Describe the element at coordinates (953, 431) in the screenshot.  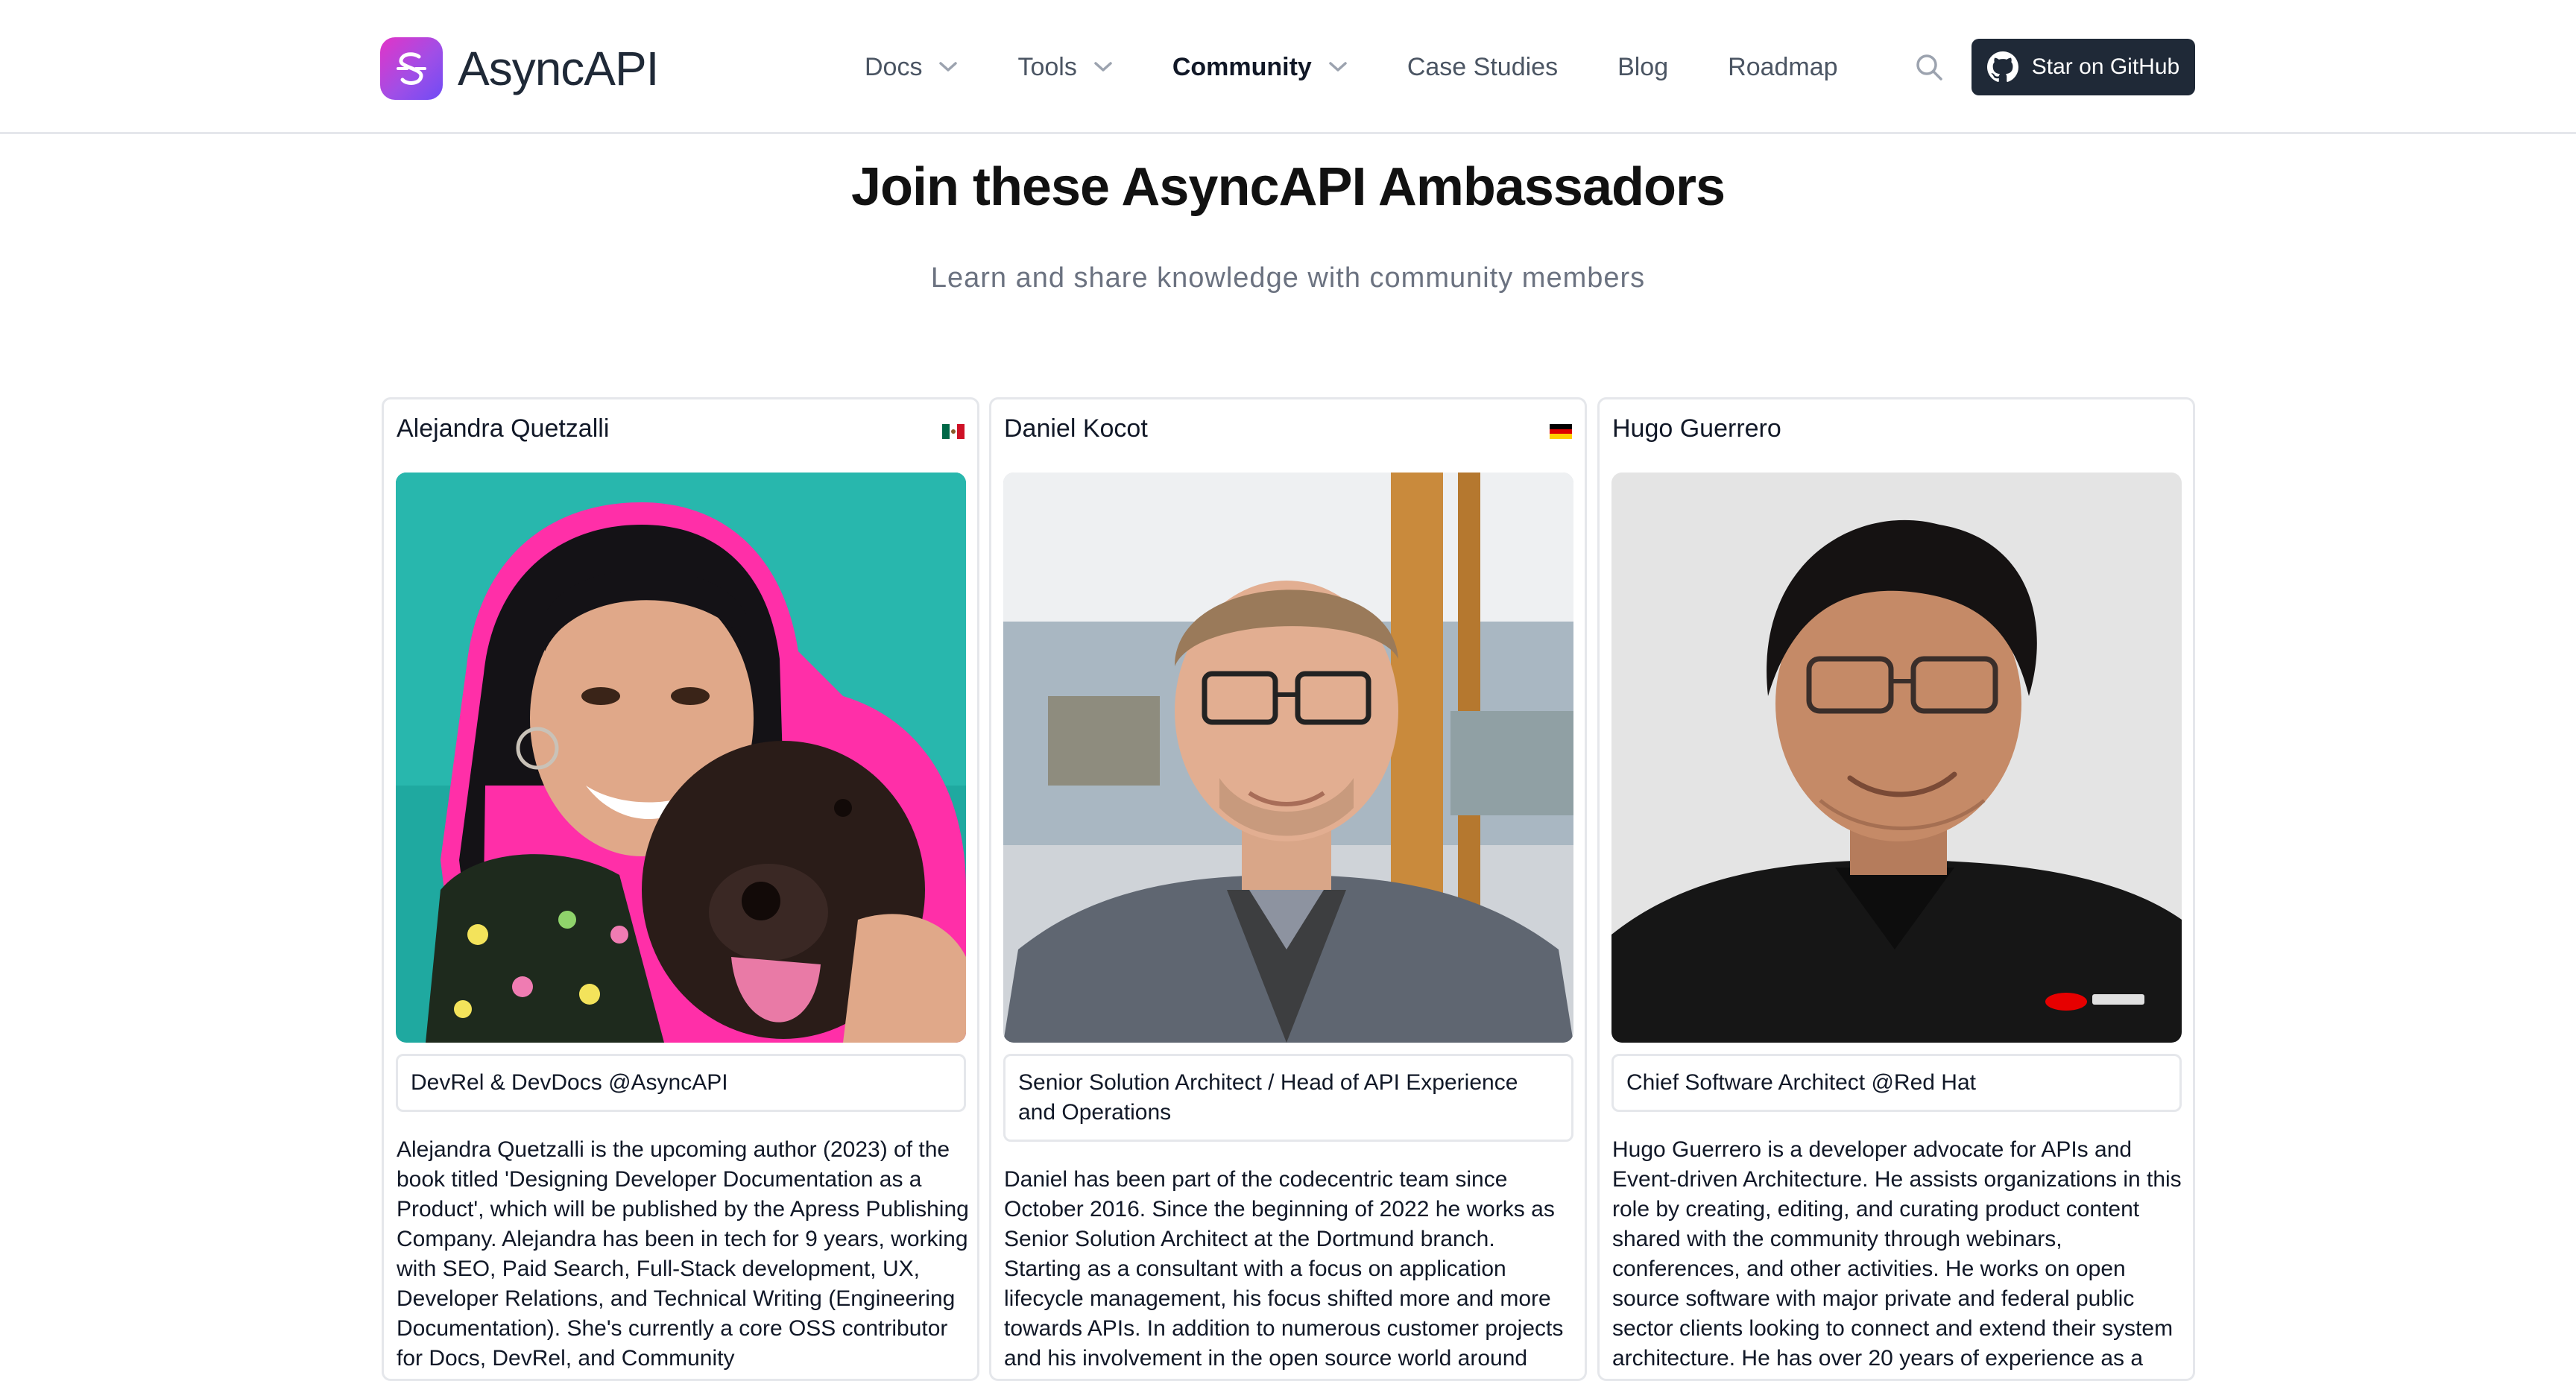
I see `mexico-flag-icon` at that location.